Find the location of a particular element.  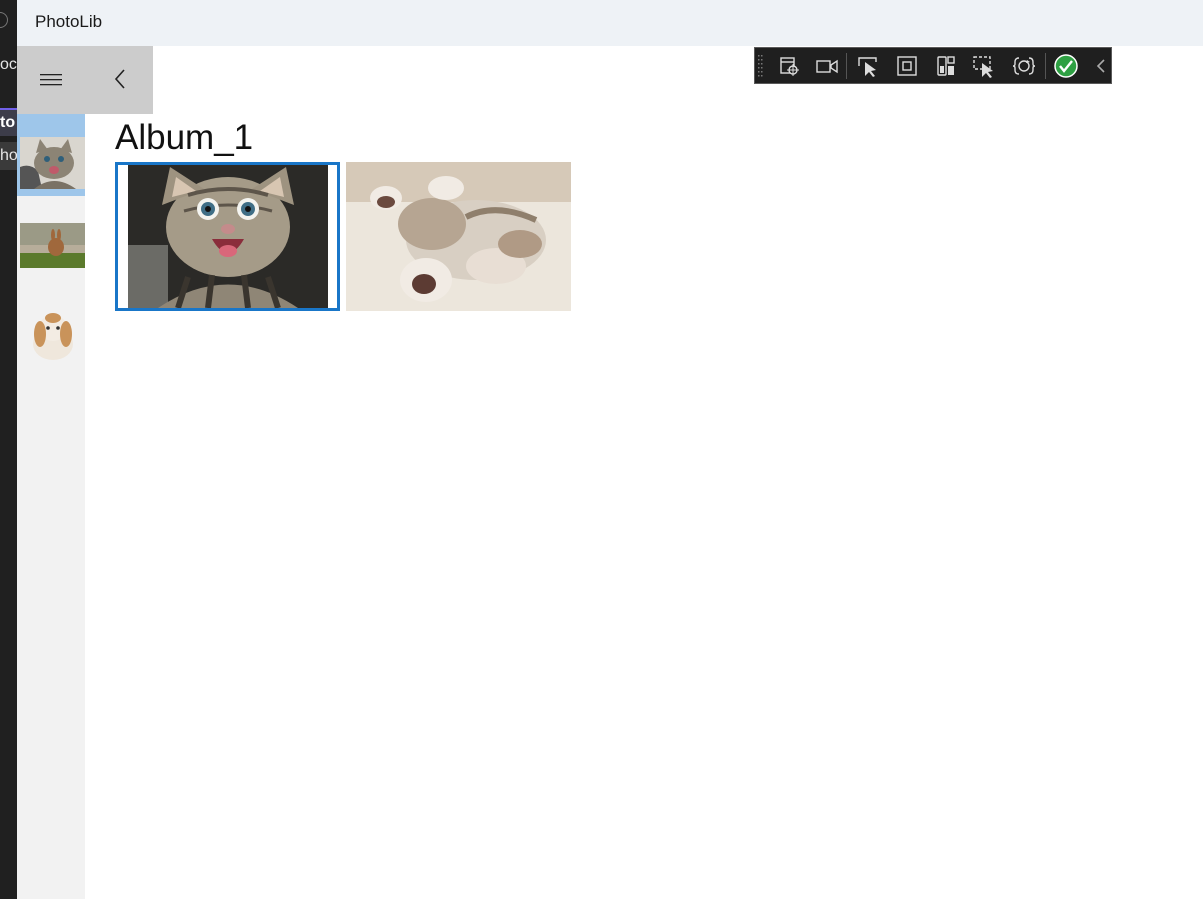

binding-failures-ok-button is located at coordinates (1066, 66).